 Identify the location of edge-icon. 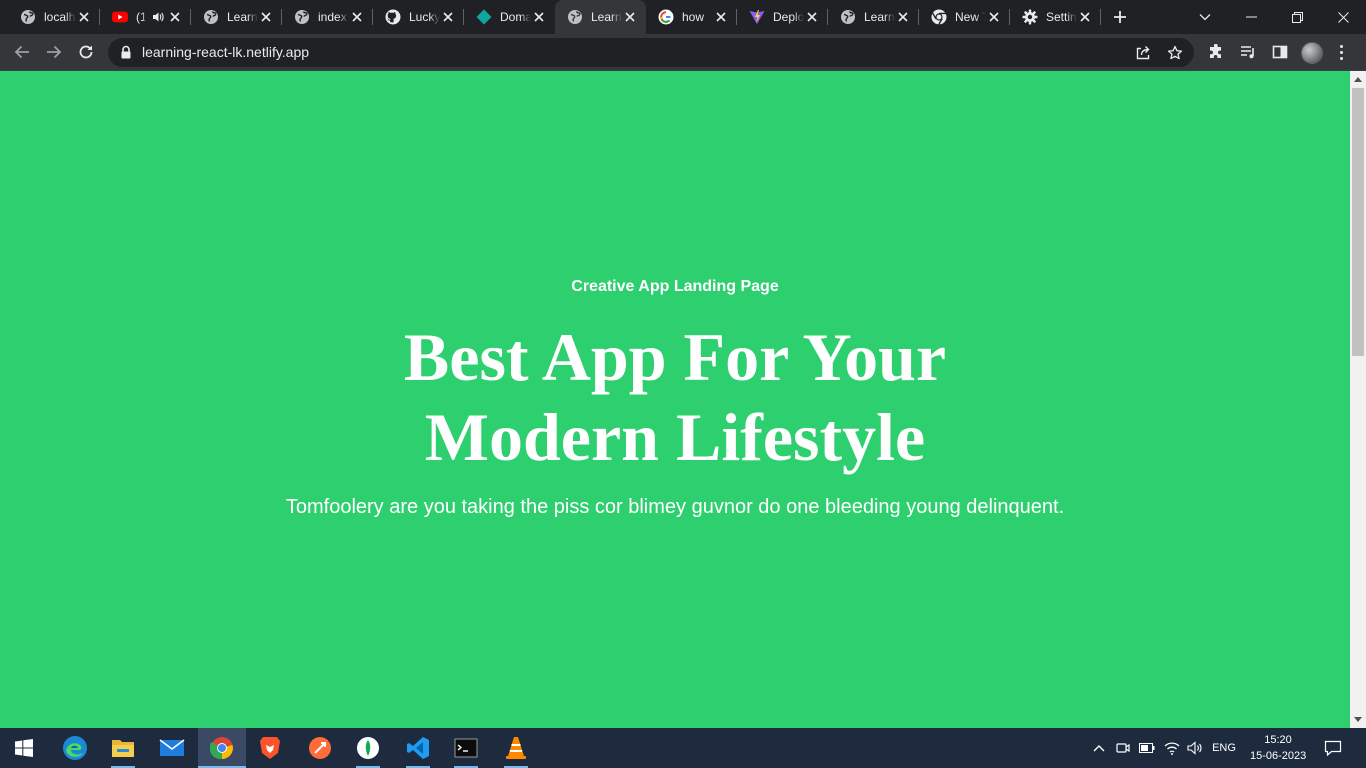
(75, 748).